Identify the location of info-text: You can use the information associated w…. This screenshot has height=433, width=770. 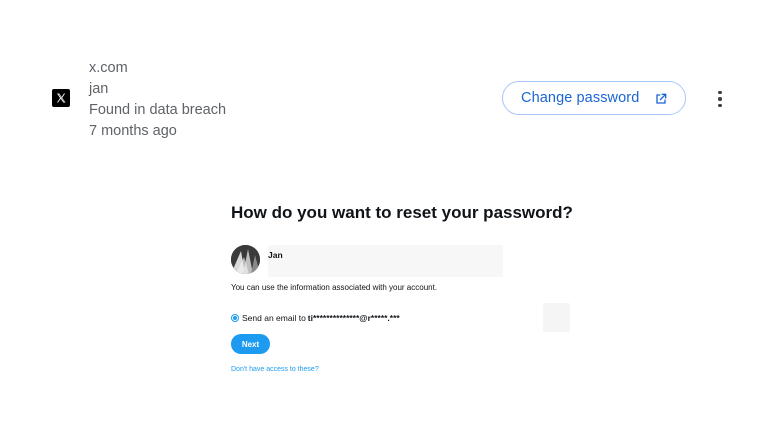
(334, 287).